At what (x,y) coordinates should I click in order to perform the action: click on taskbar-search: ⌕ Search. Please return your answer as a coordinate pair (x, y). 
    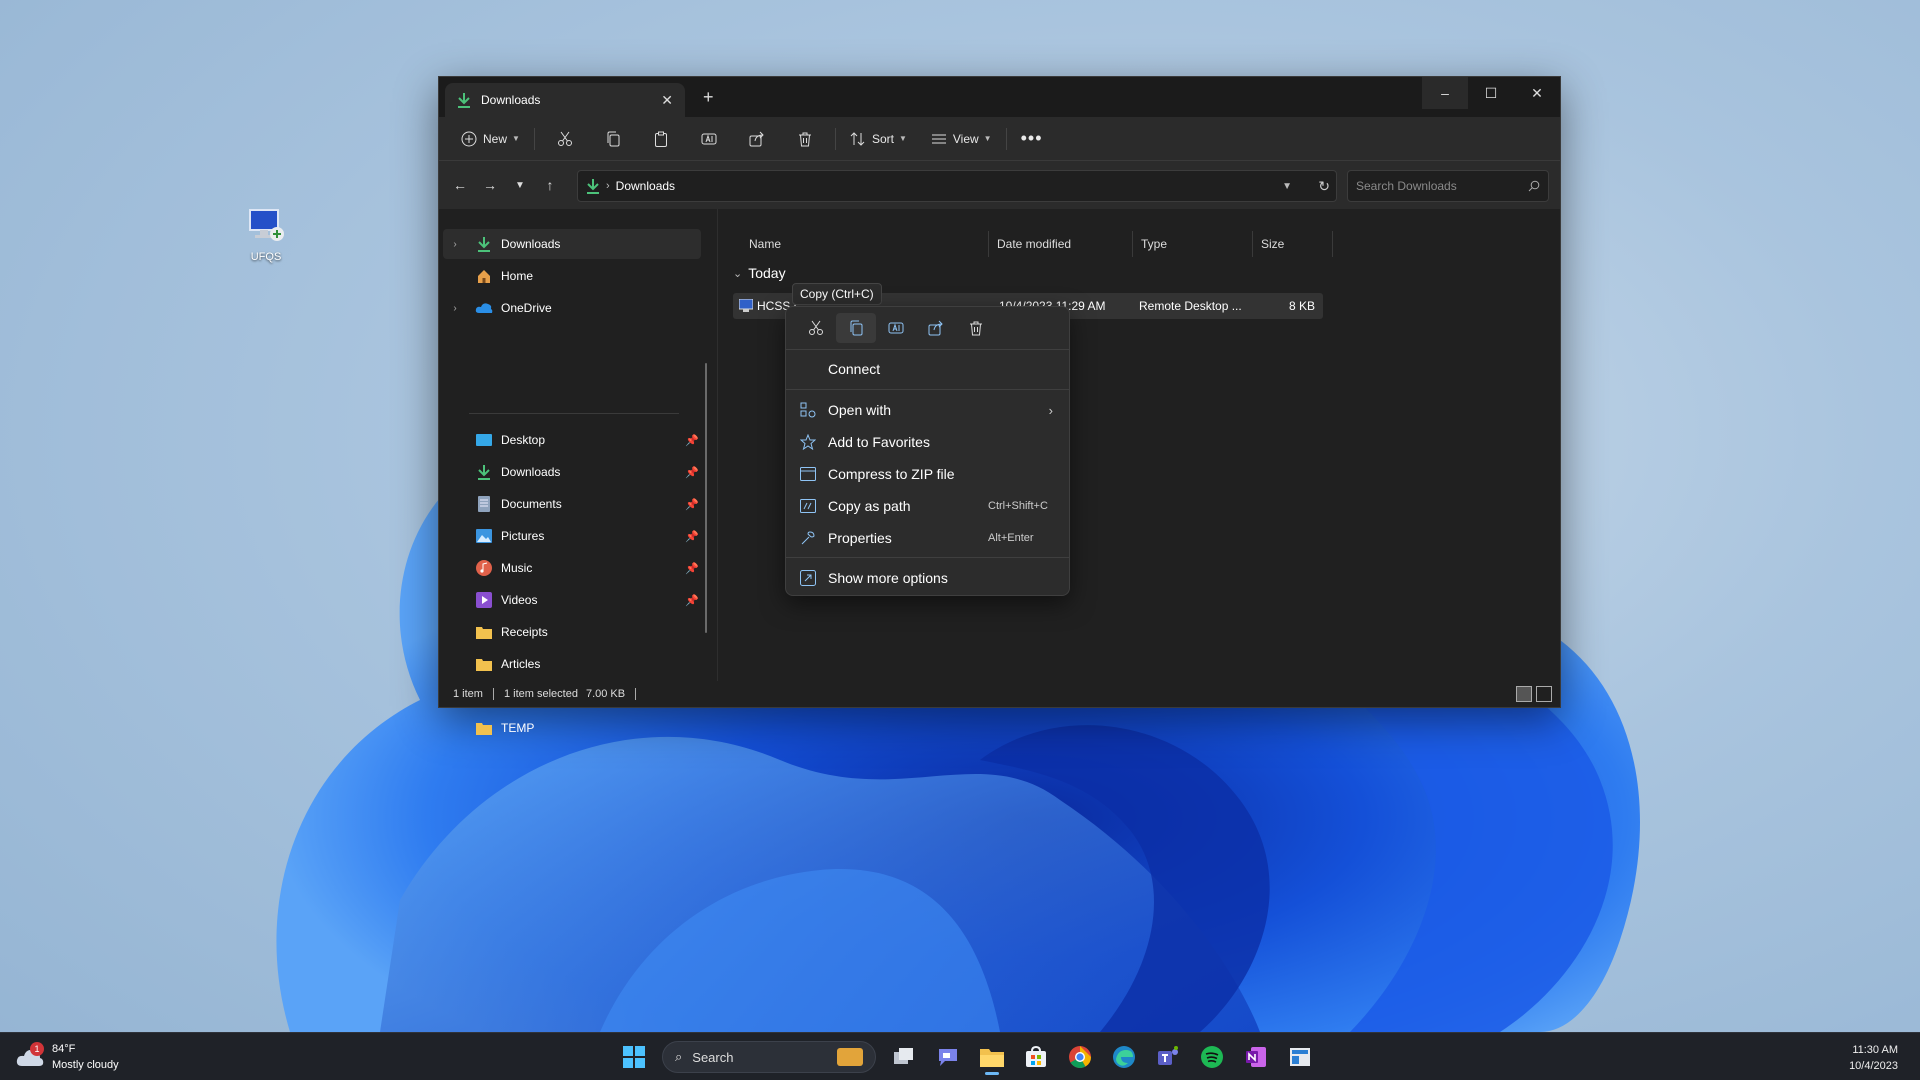
    Looking at the image, I should click on (769, 1057).